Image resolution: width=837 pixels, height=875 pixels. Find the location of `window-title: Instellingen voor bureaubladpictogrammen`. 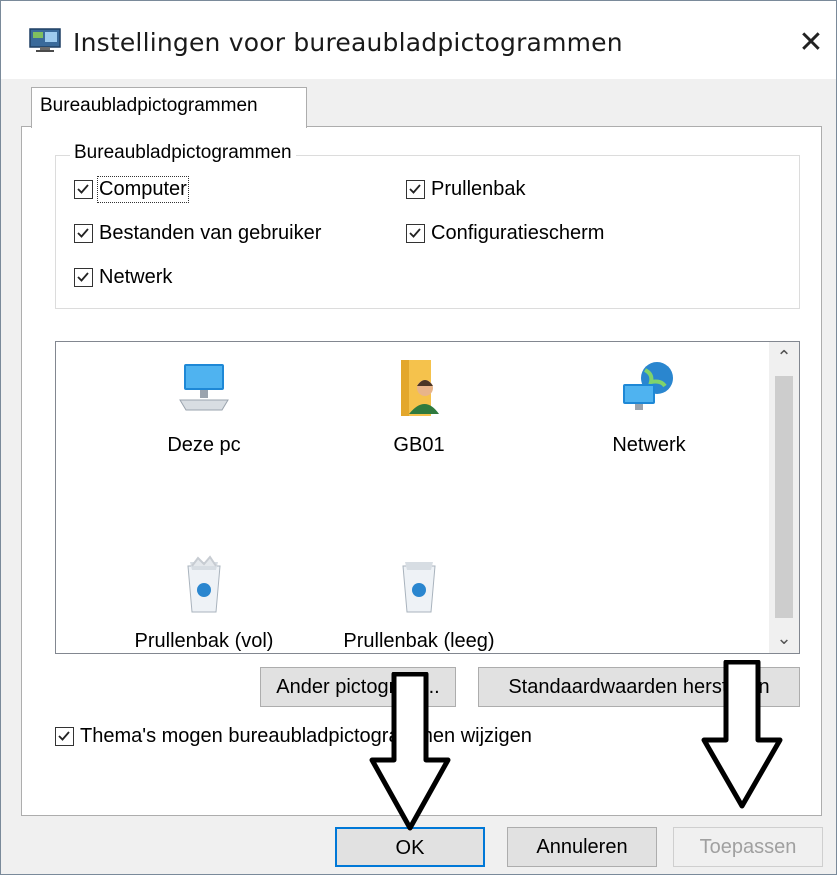

window-title: Instellingen voor bureaubladpictogrammen is located at coordinates (348, 42).